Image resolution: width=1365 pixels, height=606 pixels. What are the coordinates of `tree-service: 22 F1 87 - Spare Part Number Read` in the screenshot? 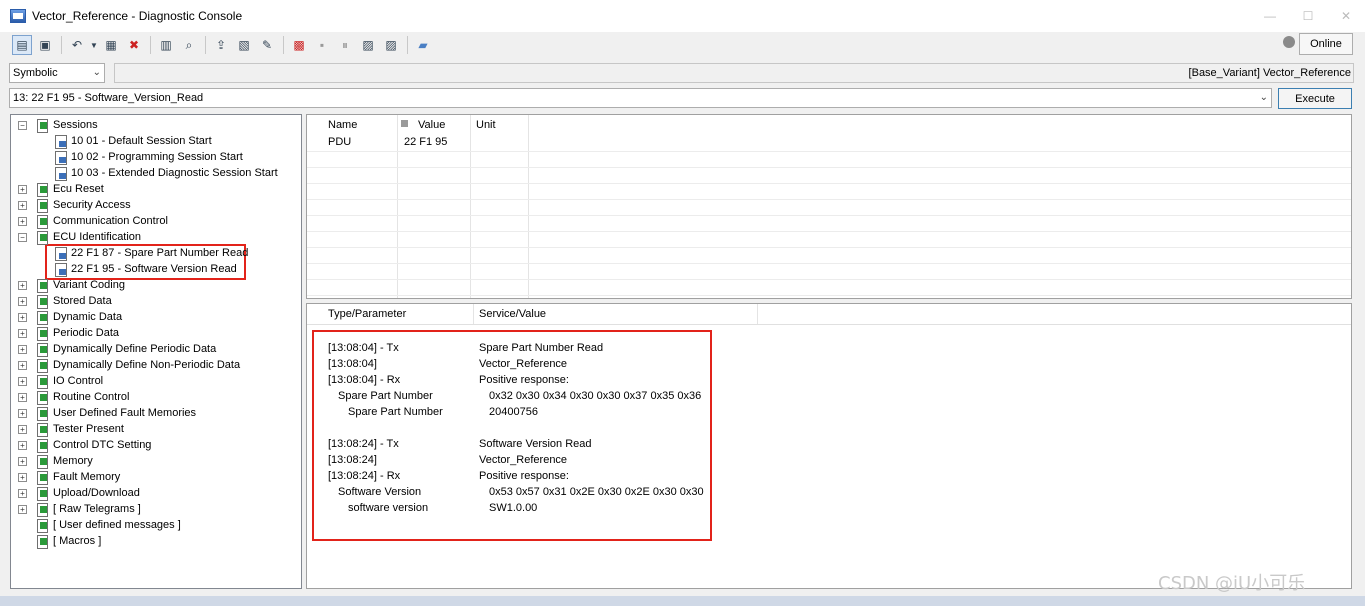 It's located at (150, 253).